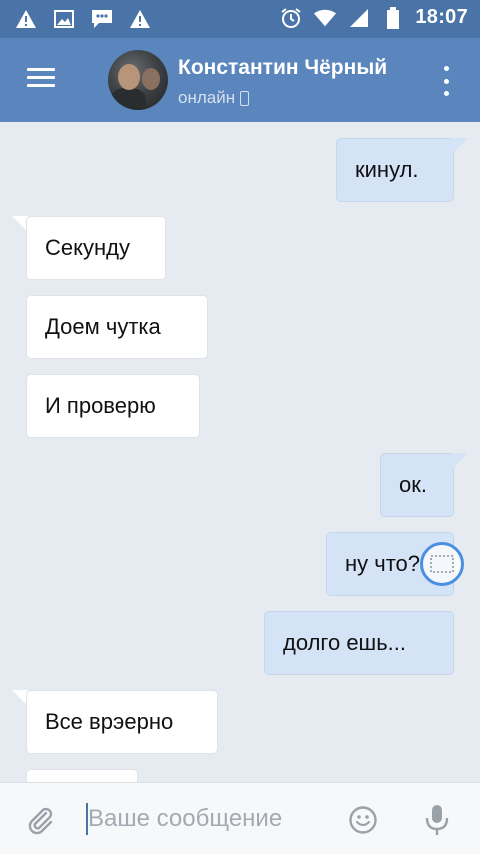  Describe the element at coordinates (437, 820) in the screenshot. I see `microphone-icon` at that location.